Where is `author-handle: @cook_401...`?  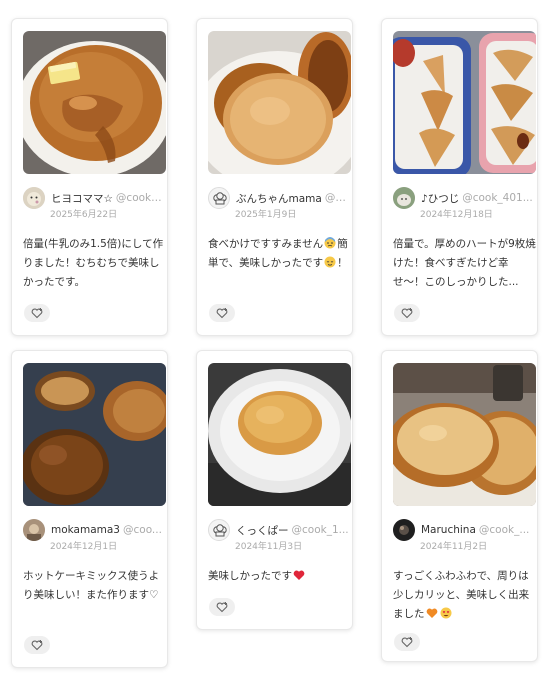 author-handle: @cook_401... is located at coordinates (497, 198).